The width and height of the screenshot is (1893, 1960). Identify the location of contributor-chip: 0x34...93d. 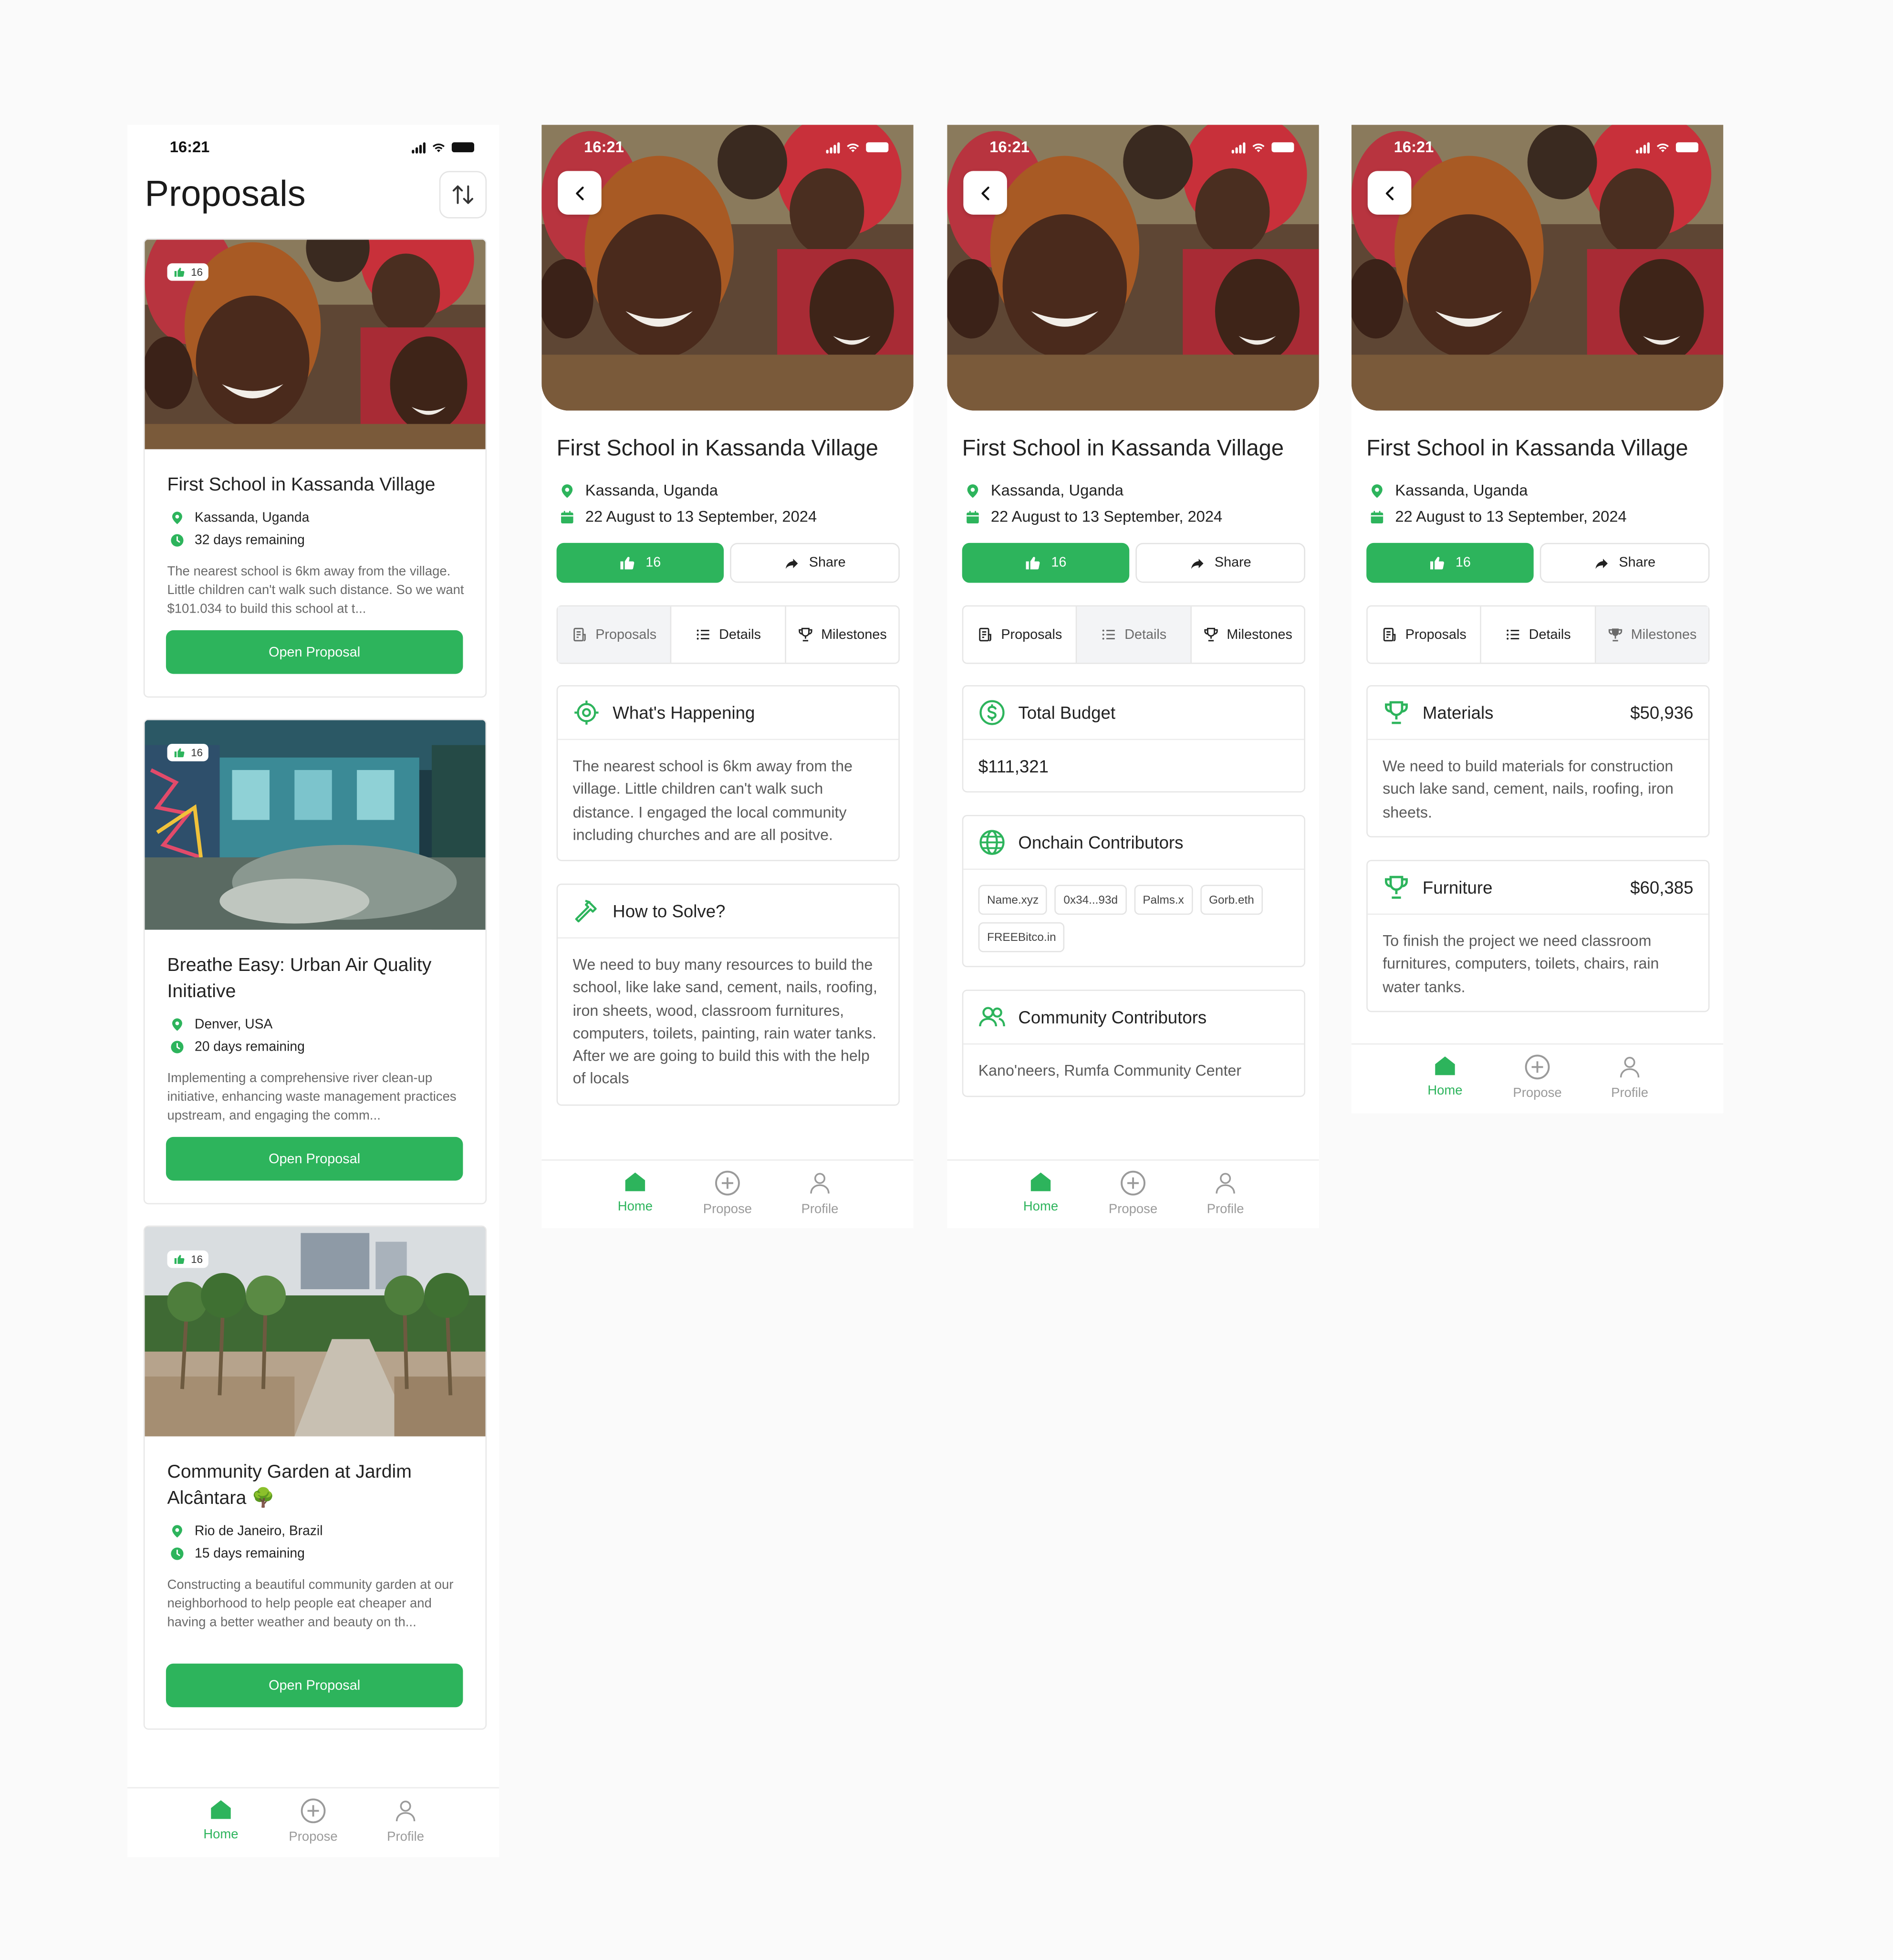
(1091, 900).